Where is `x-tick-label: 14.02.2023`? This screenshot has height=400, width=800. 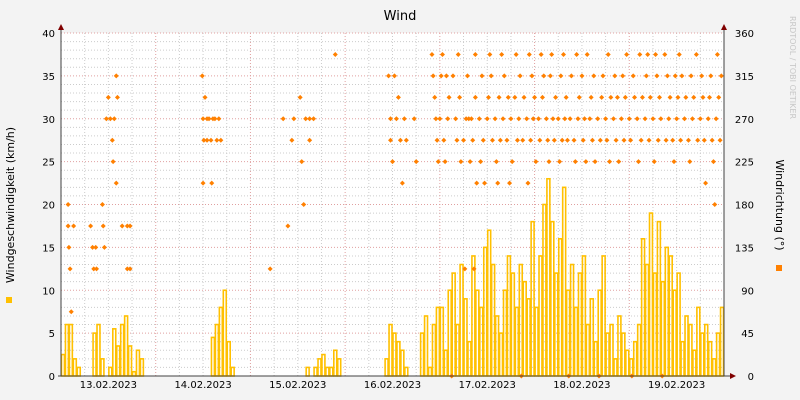
x-tick-label: 14.02.2023 is located at coordinates (202, 385).